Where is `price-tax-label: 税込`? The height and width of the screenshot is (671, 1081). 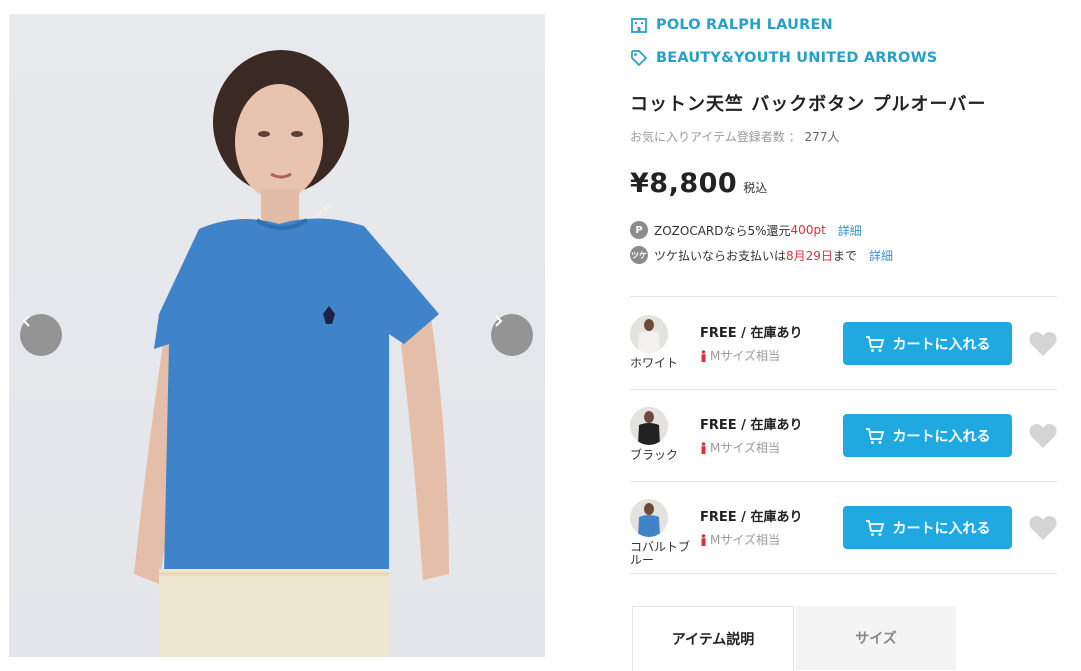
price-tax-label: 税込 is located at coordinates (755, 188).